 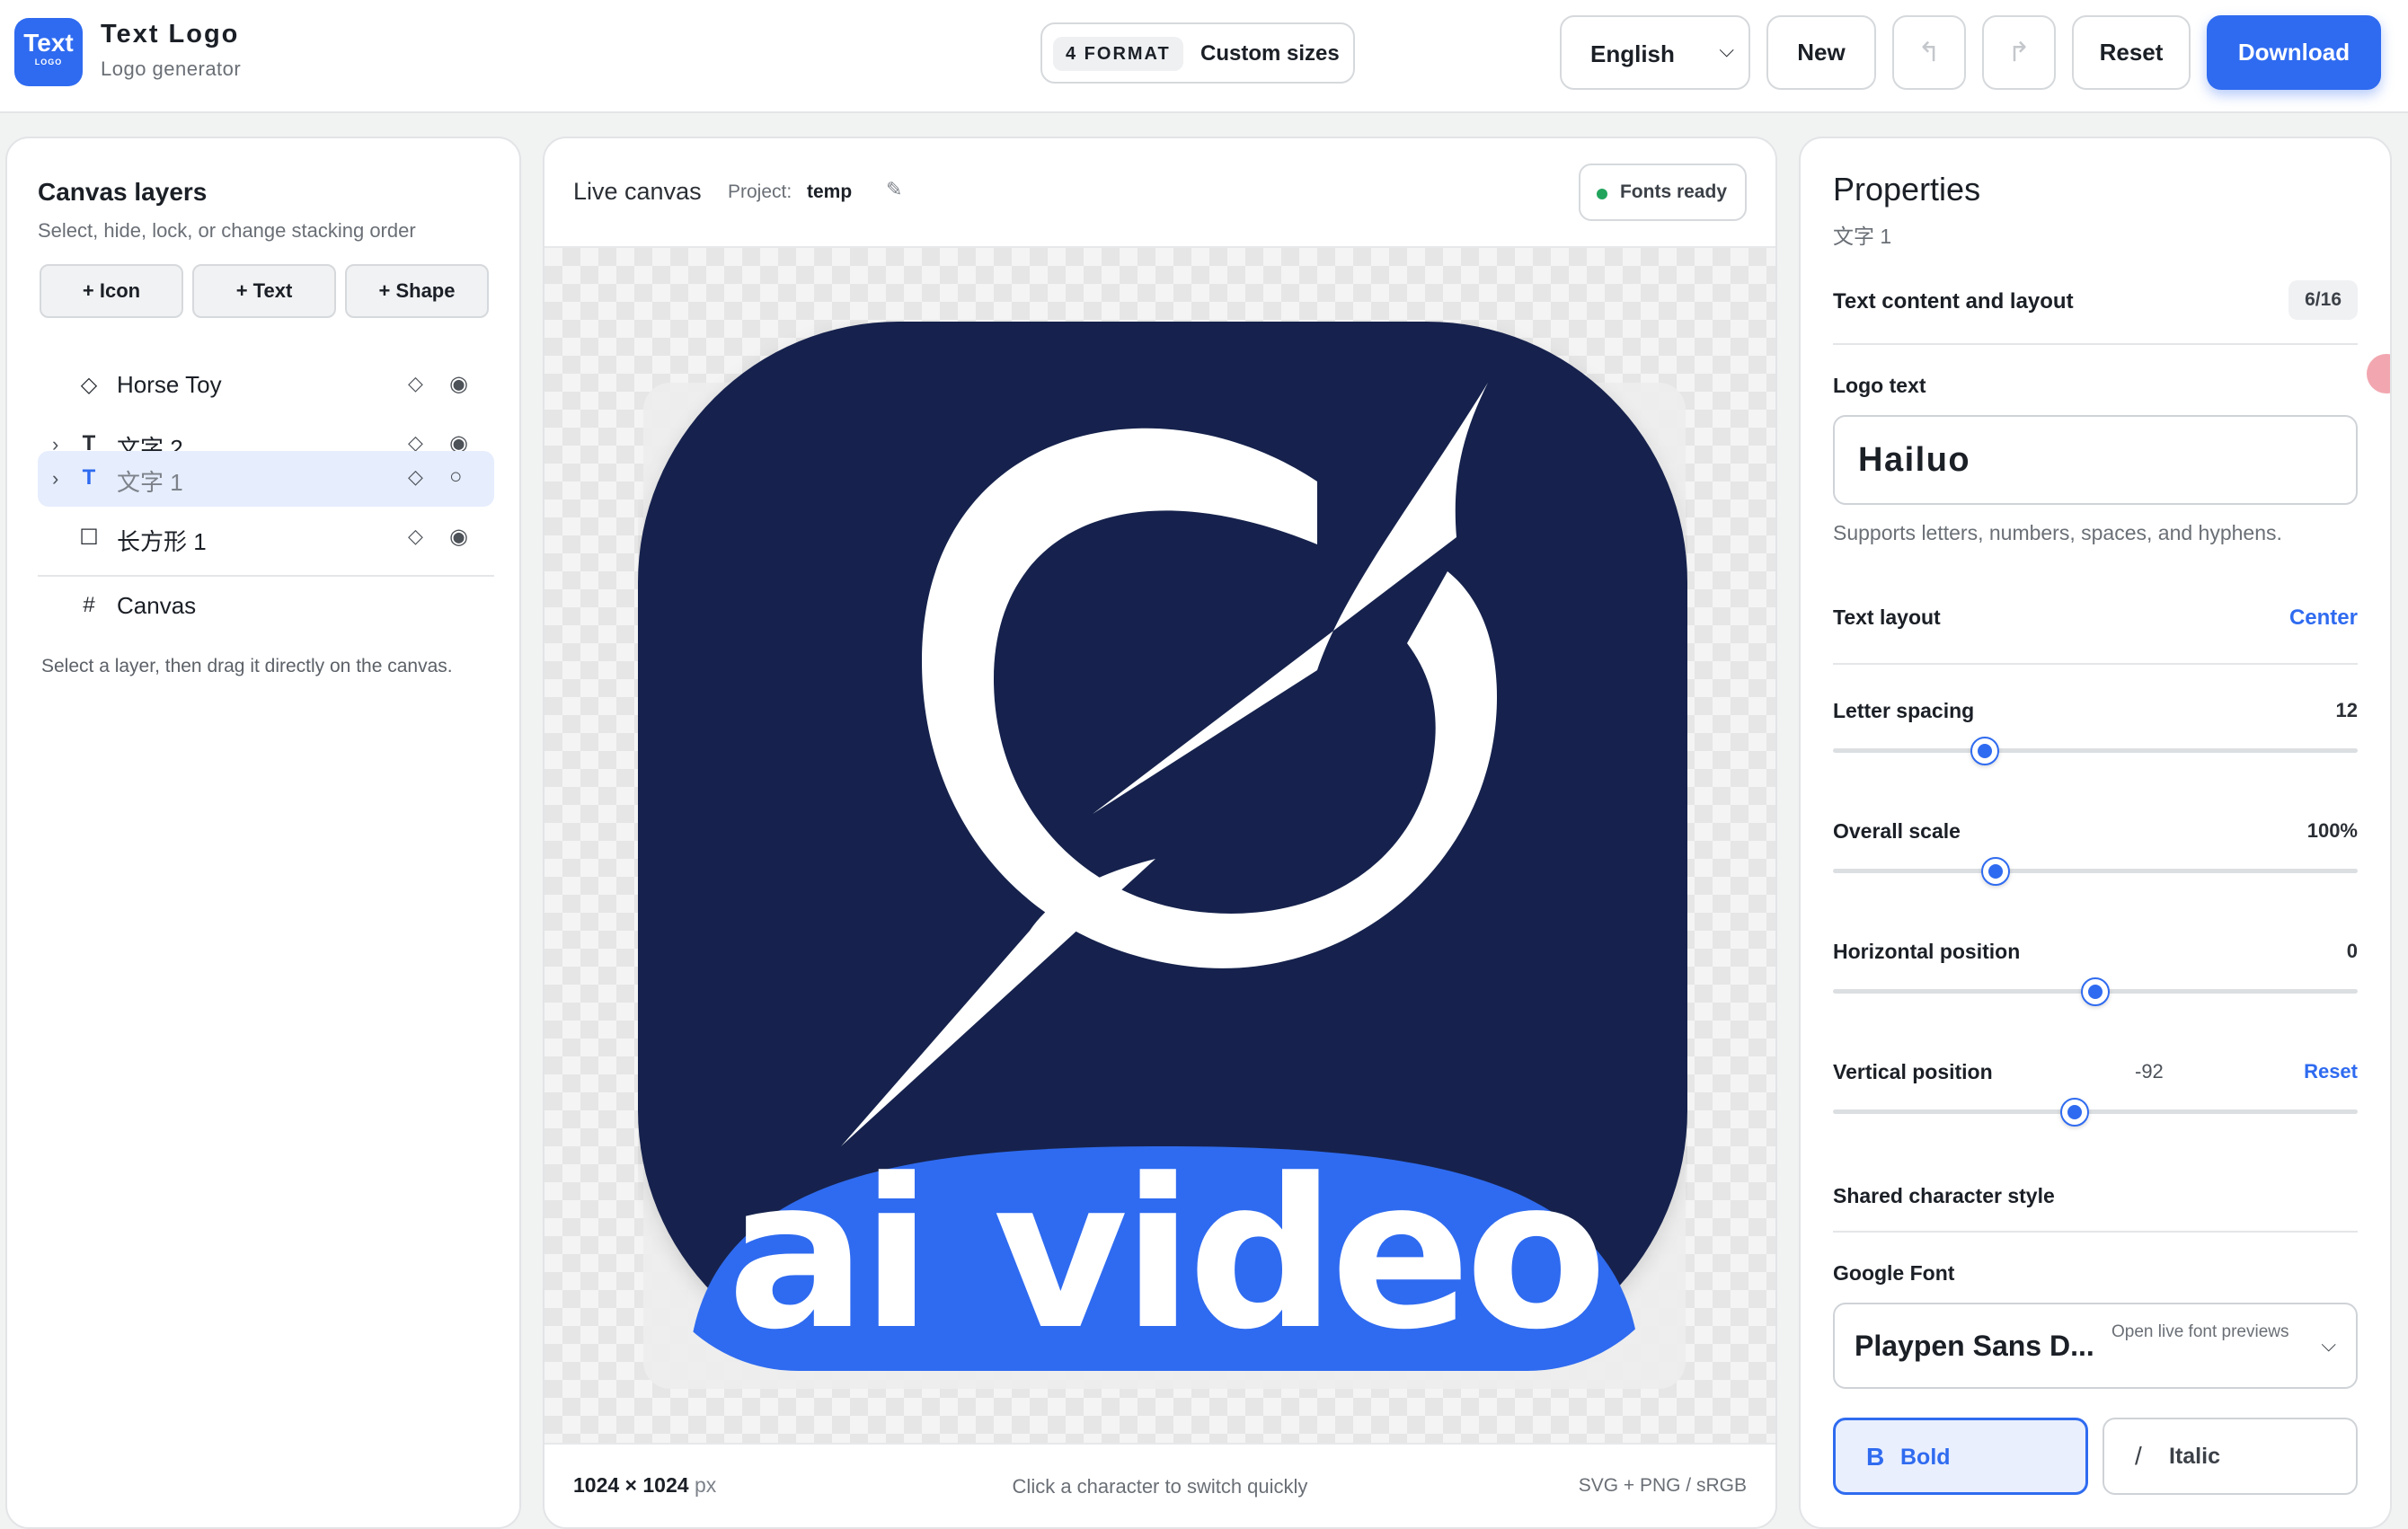 What do you see at coordinates (162, 542) in the screenshot?
I see `layer-name: 长方形 1` at bounding box center [162, 542].